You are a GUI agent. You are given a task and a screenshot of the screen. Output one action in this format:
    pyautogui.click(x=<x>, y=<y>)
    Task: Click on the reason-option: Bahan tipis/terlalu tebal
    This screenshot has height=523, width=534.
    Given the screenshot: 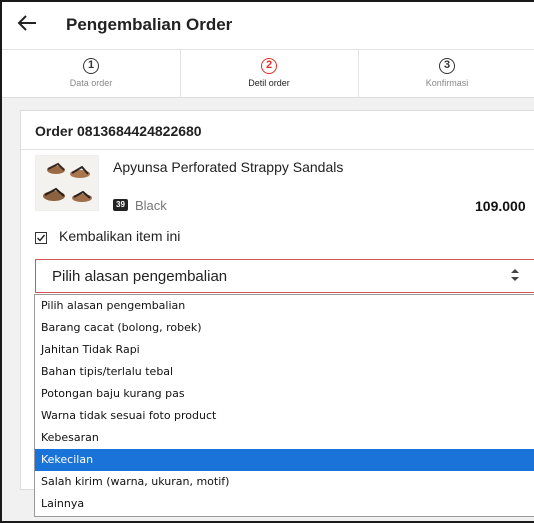 What is the action you would take?
    pyautogui.click(x=284, y=372)
    